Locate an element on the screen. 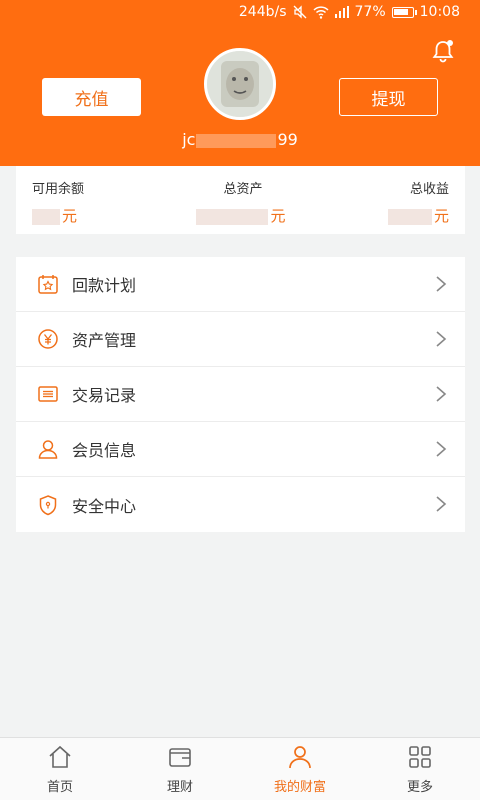  receipt-icon is located at coordinates (48, 394).